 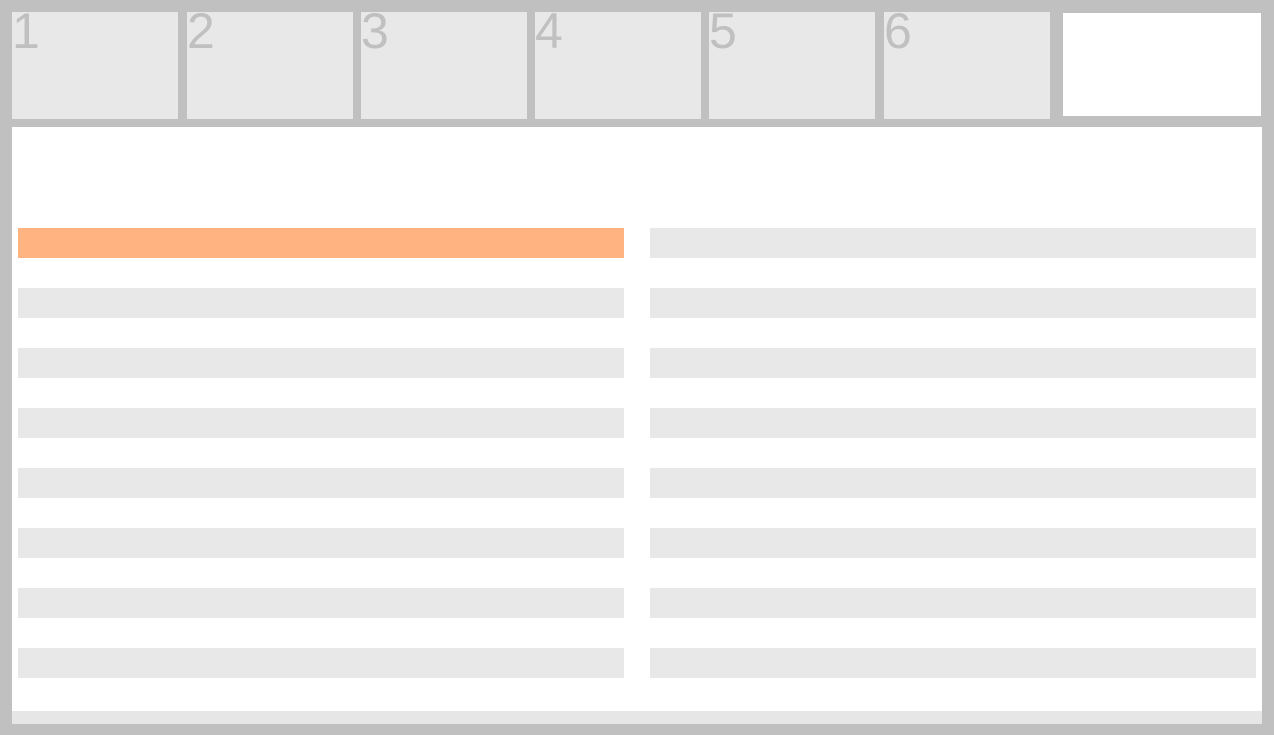 I want to click on tab-5: 5, so click(x=792, y=65).